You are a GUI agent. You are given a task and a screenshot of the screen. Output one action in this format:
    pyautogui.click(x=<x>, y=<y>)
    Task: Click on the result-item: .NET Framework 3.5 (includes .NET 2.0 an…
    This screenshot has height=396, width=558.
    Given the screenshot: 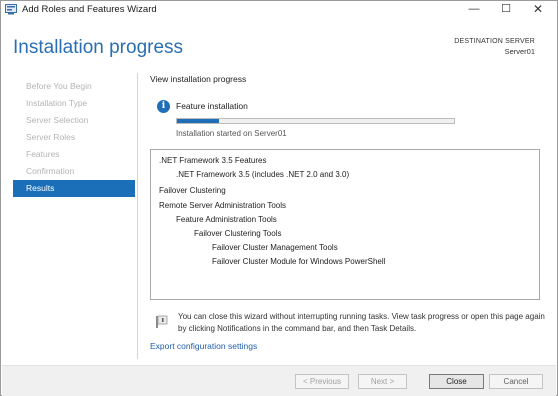 What is the action you would take?
    pyautogui.click(x=263, y=174)
    